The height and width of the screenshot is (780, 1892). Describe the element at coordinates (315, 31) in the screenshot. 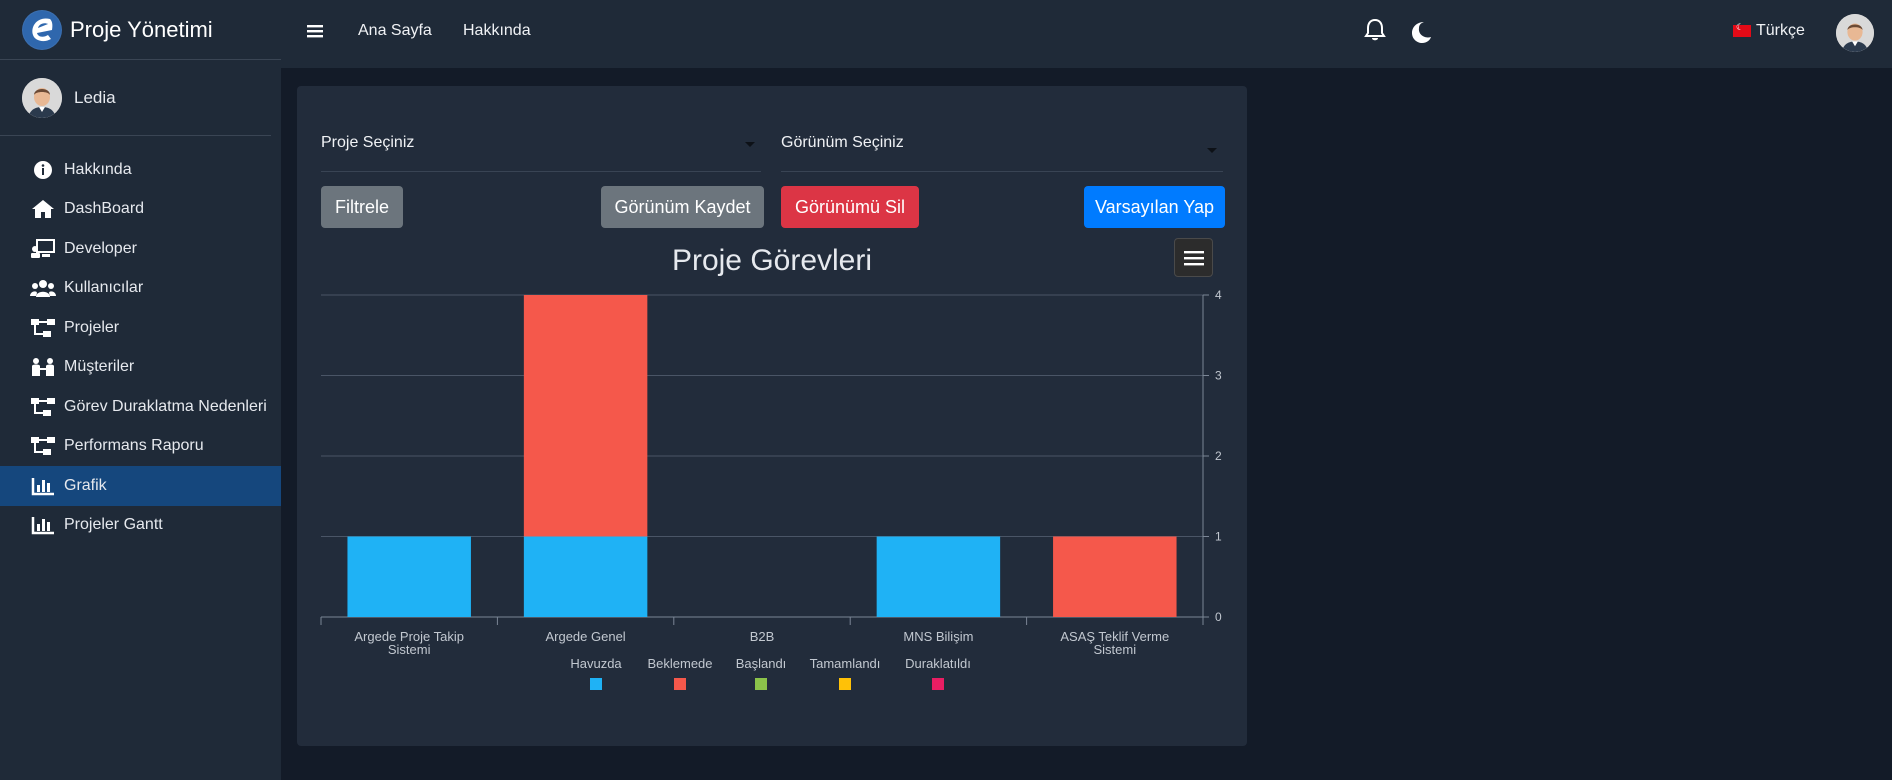

I see `hamburger-icon` at that location.